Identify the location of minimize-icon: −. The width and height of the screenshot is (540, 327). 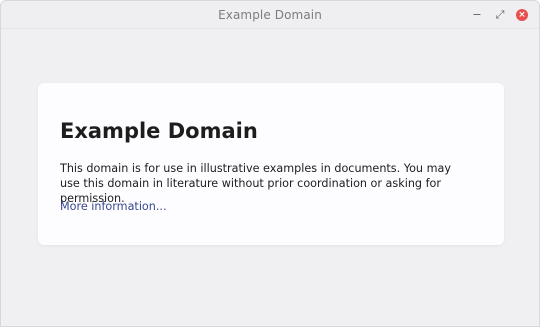
(477, 15).